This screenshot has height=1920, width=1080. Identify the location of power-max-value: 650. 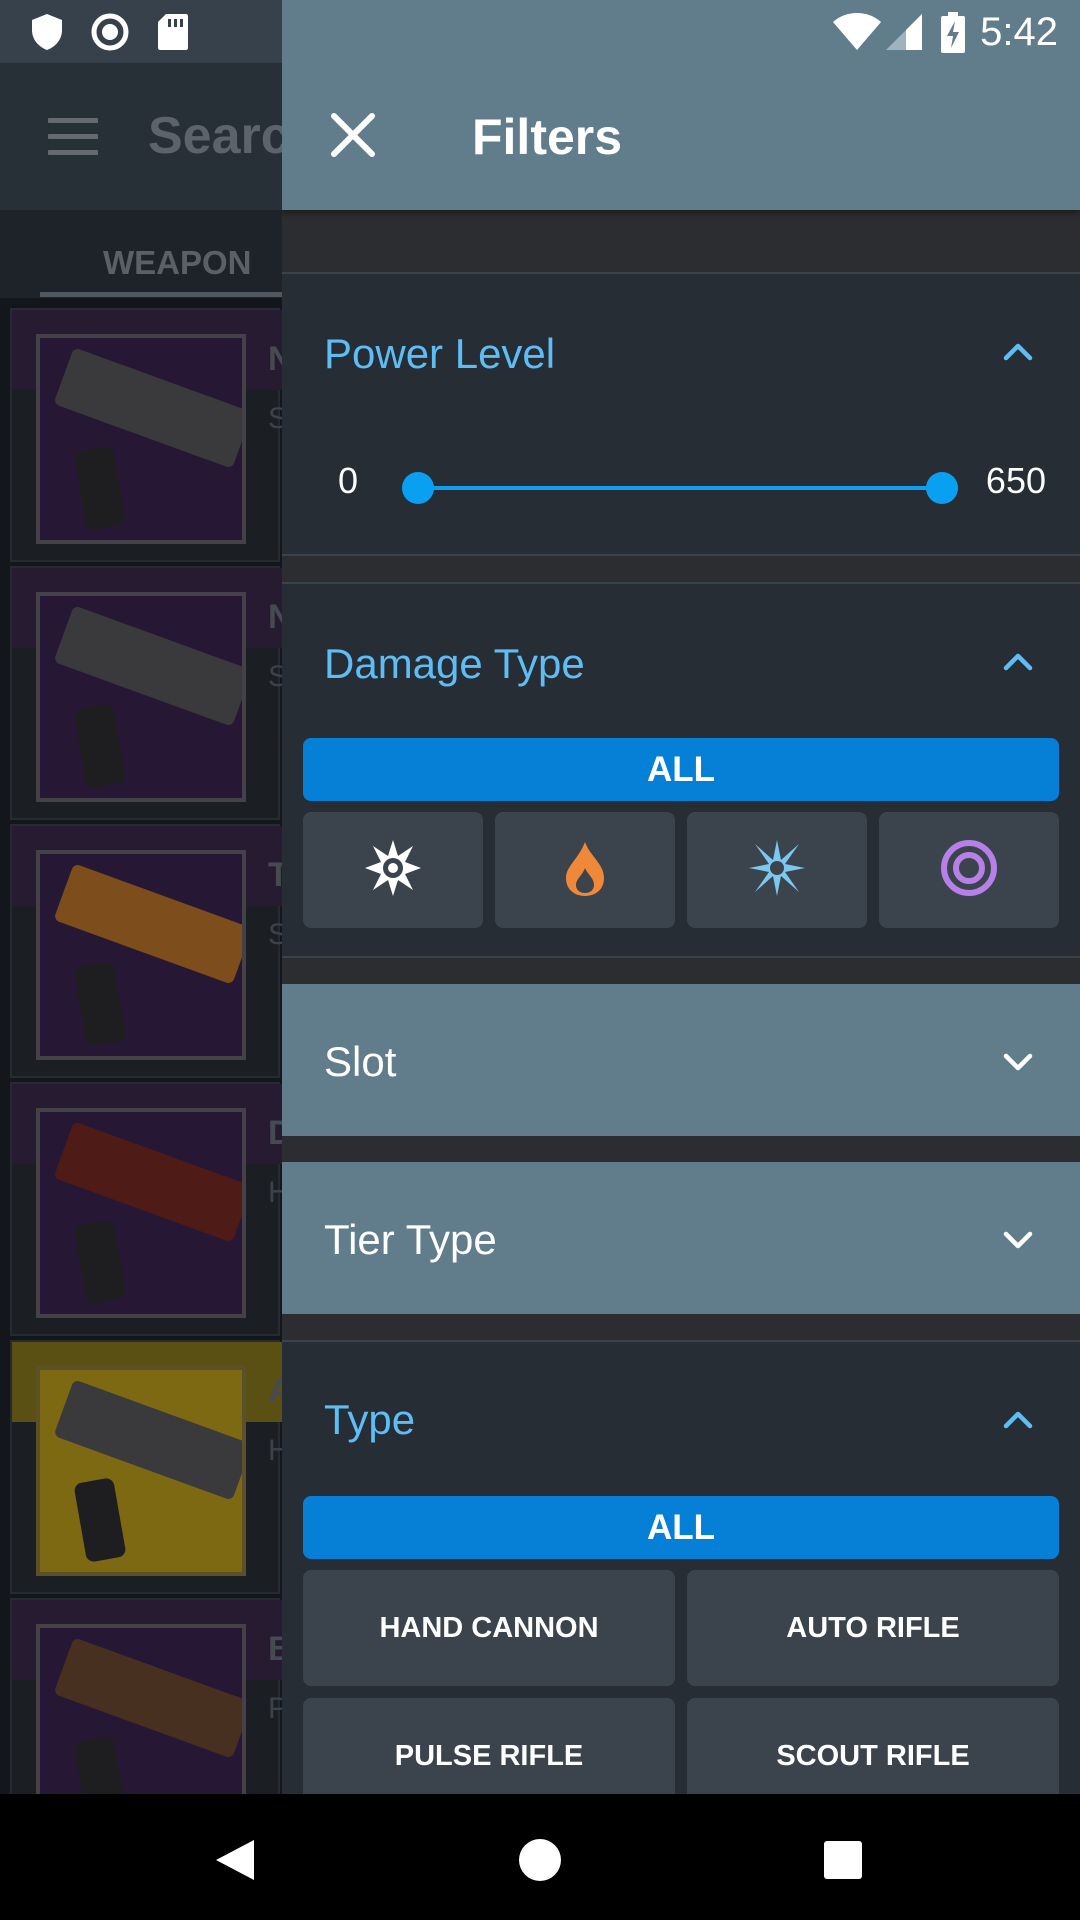
(1015, 480).